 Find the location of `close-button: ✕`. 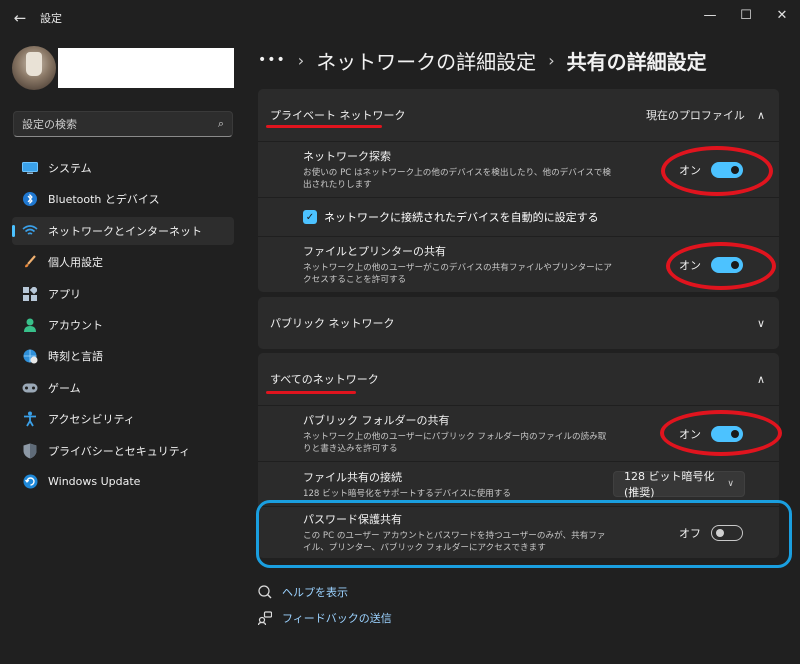

close-button: ✕ is located at coordinates (782, 15).